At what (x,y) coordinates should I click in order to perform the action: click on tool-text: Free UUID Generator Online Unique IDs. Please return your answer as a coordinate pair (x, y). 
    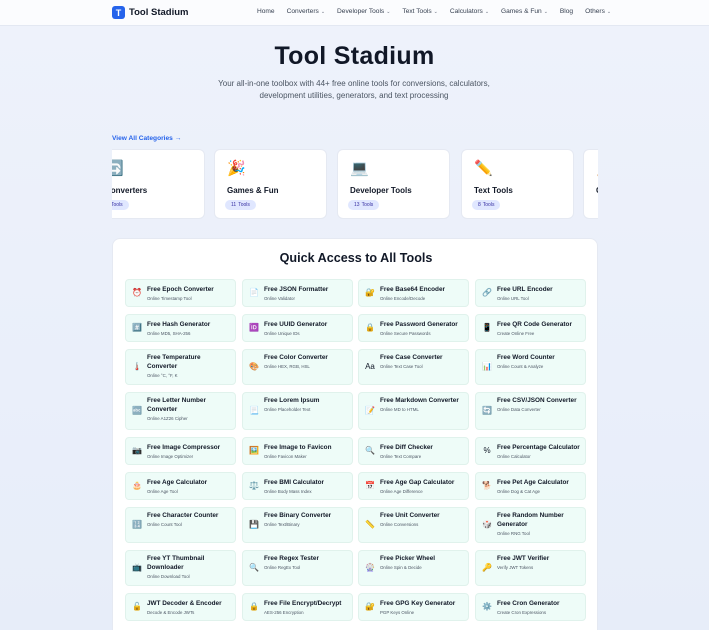
    Looking at the image, I should click on (306, 329).